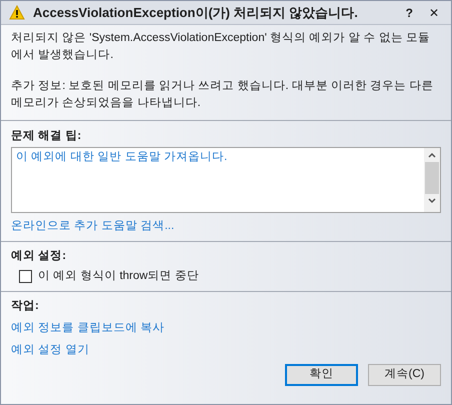 The width and height of the screenshot is (452, 405). I want to click on tip-link: 이 예외에 대한 일반 도움말 가져옵니다., so click(218, 157).